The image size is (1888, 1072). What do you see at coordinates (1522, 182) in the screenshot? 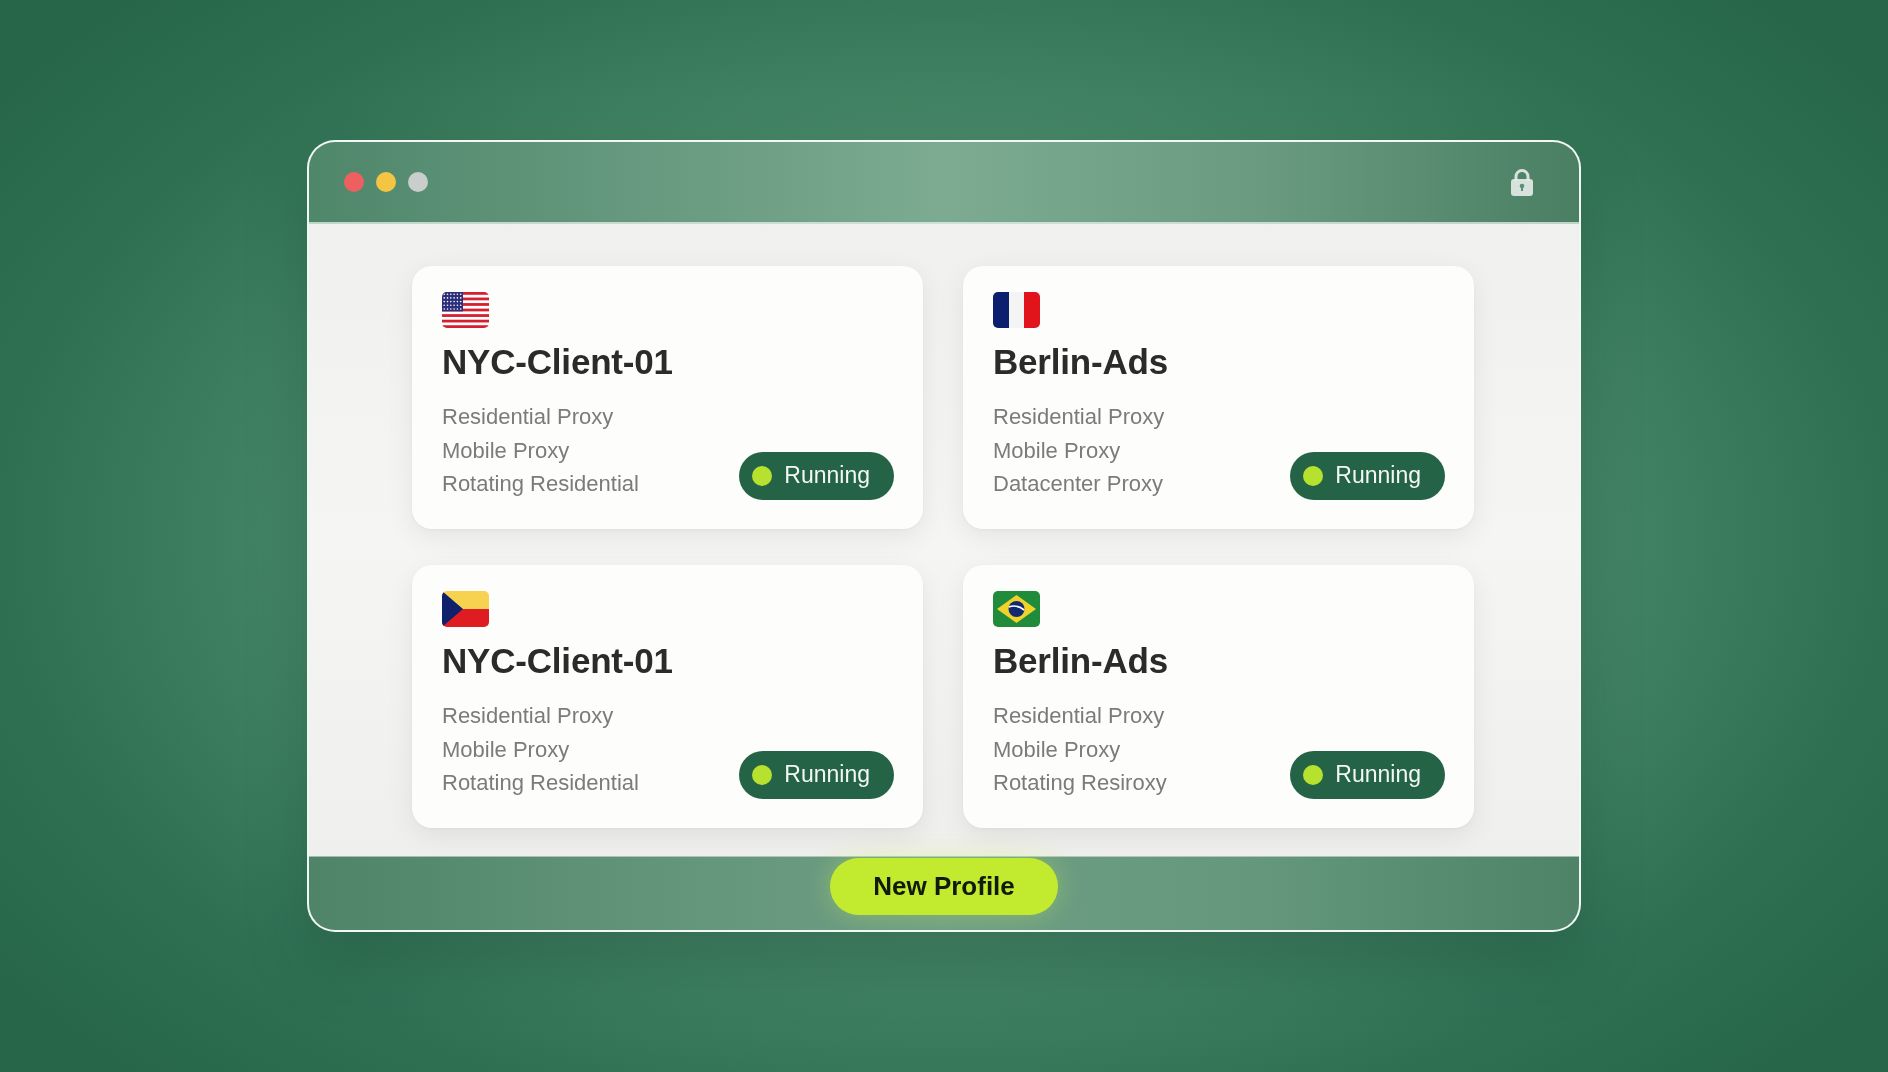
I see `lock-icon` at bounding box center [1522, 182].